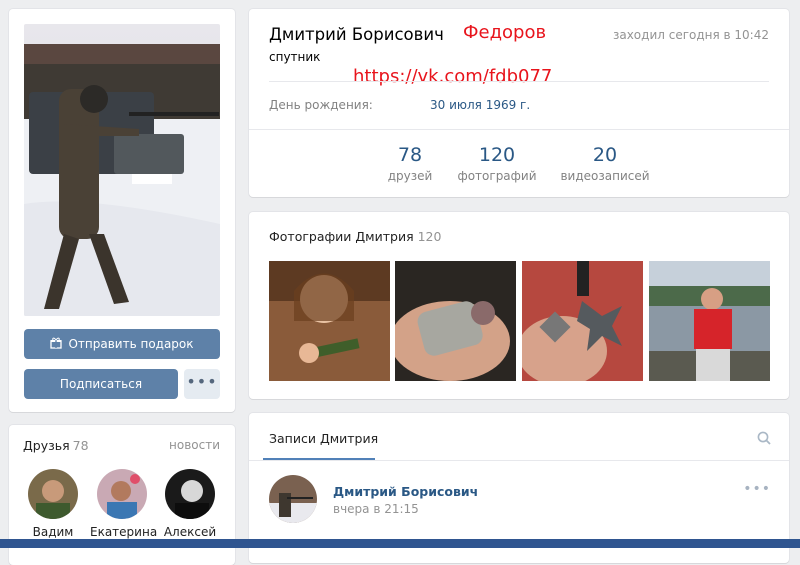 The image size is (800, 565). I want to click on photos-title: Фотографии Дмитрия, so click(341, 236).